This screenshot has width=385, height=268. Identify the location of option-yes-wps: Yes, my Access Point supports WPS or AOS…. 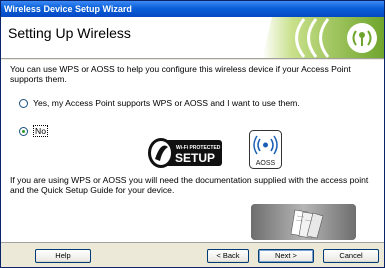
(159, 103).